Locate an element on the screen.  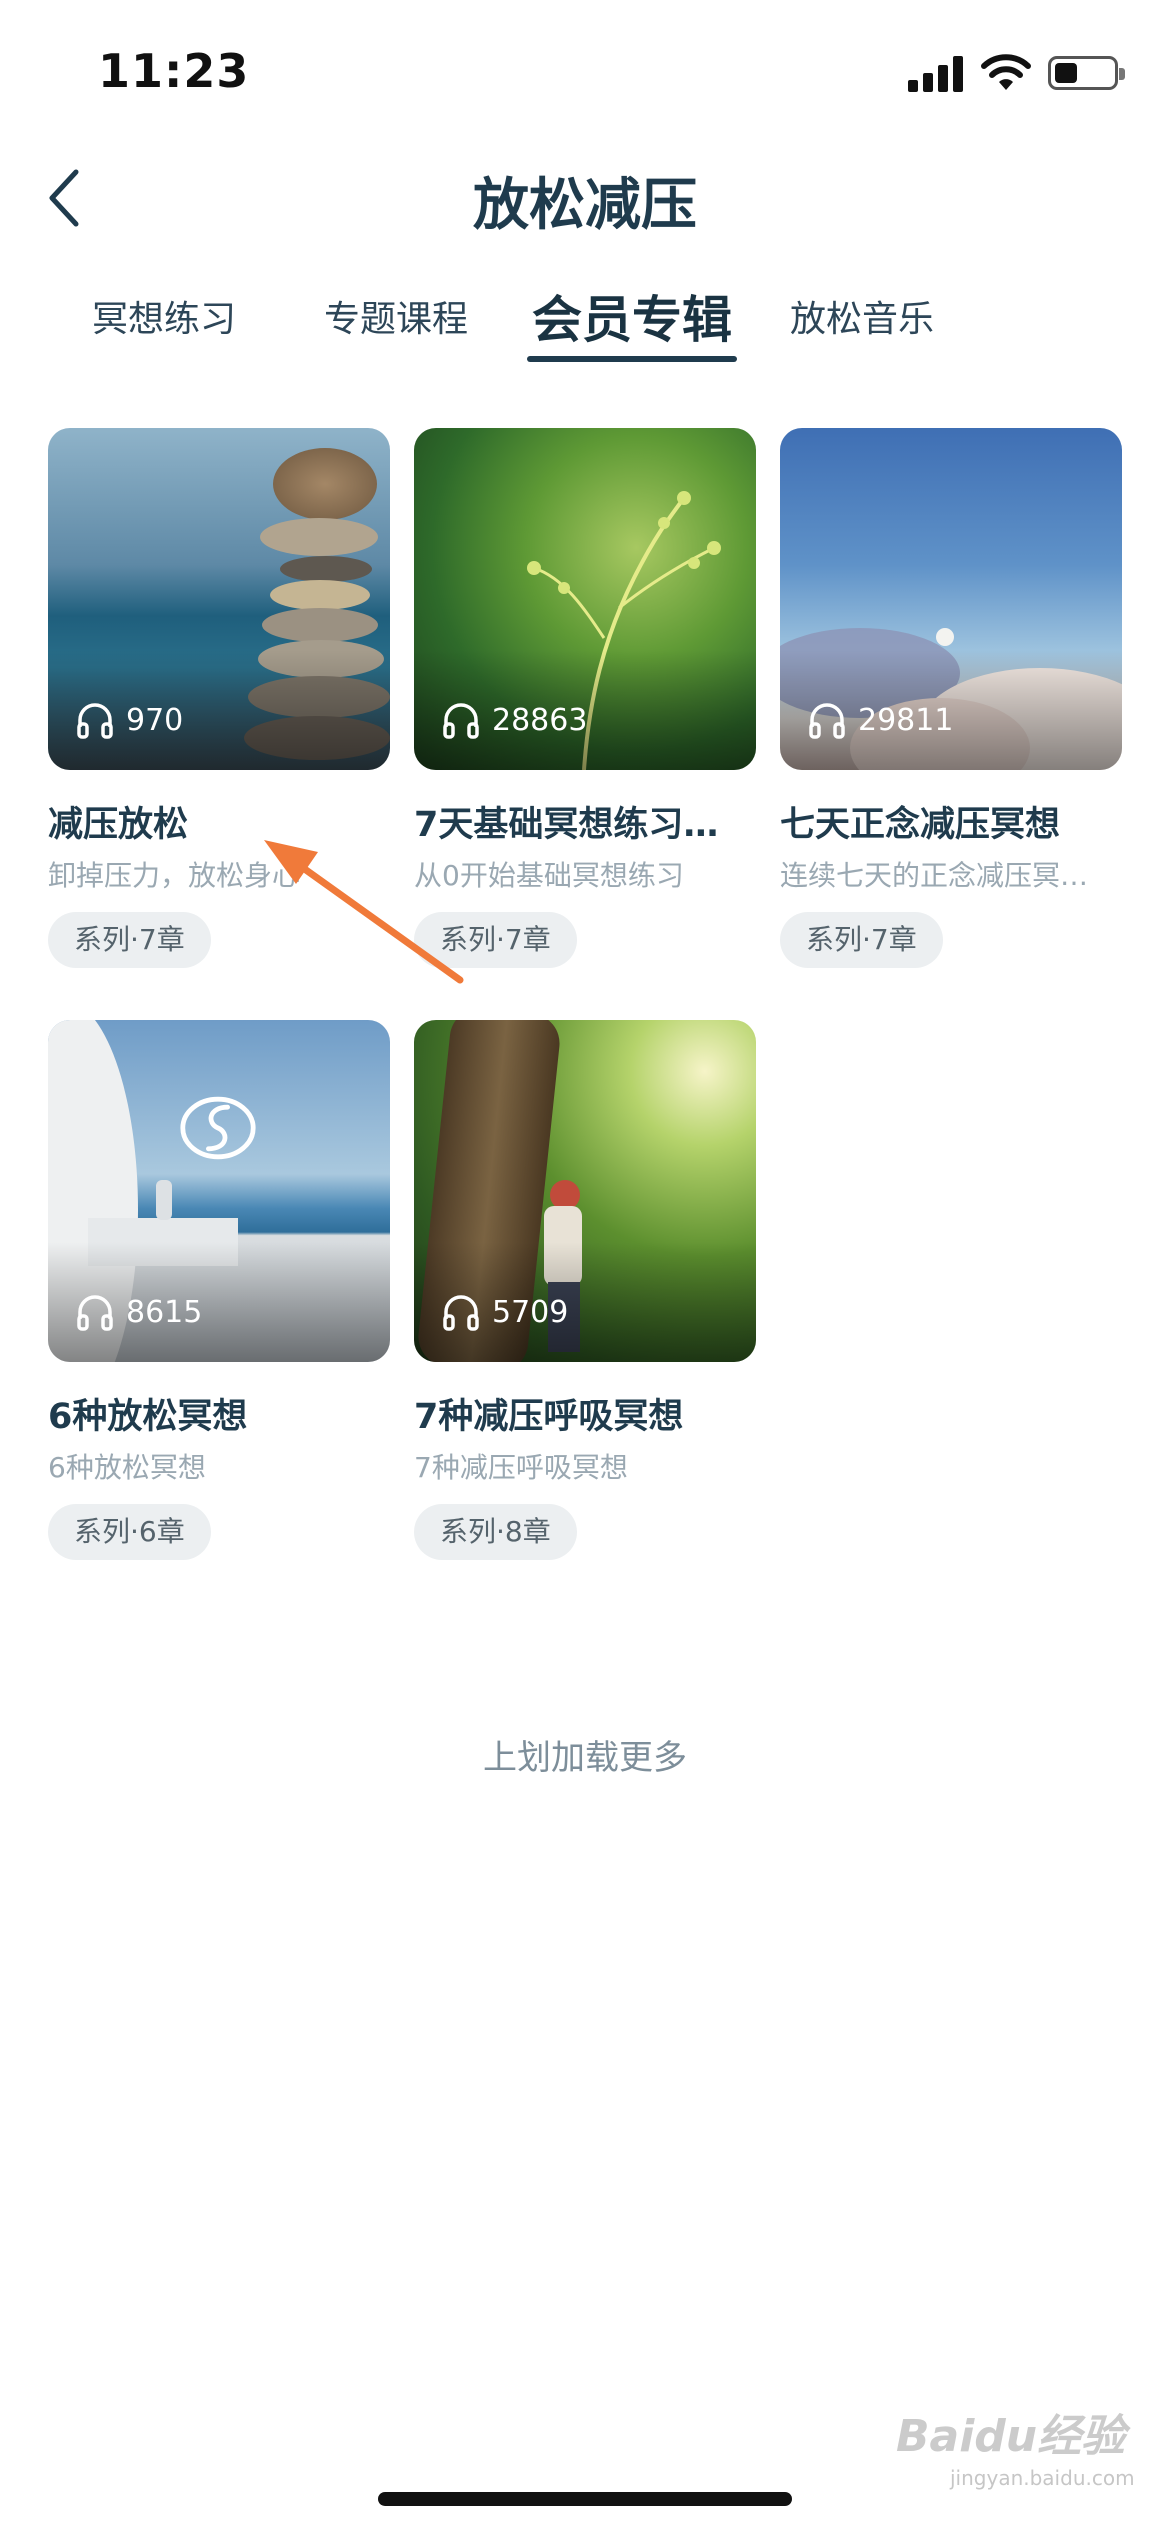
play-count: 28863 is located at coordinates (513, 720).